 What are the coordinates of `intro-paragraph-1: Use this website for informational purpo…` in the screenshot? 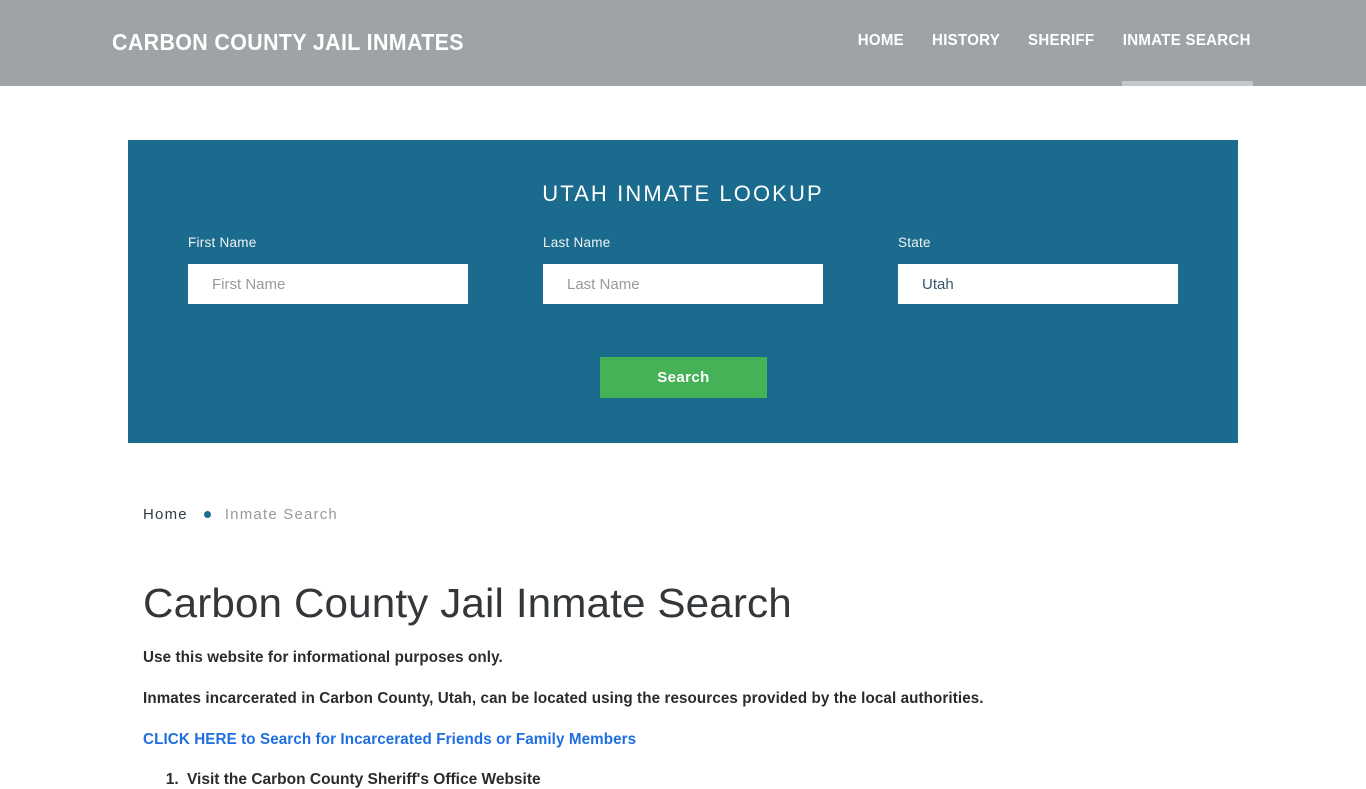 It's located at (323, 658).